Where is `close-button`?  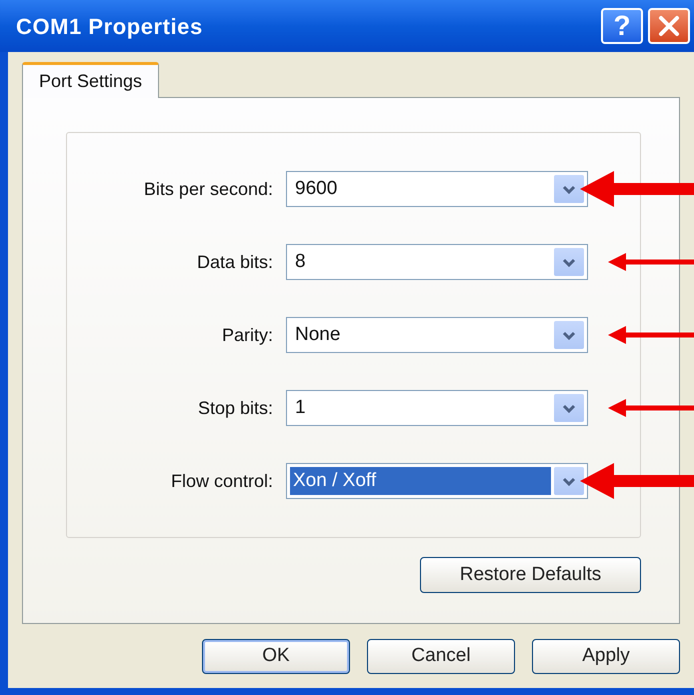
close-button is located at coordinates (669, 26).